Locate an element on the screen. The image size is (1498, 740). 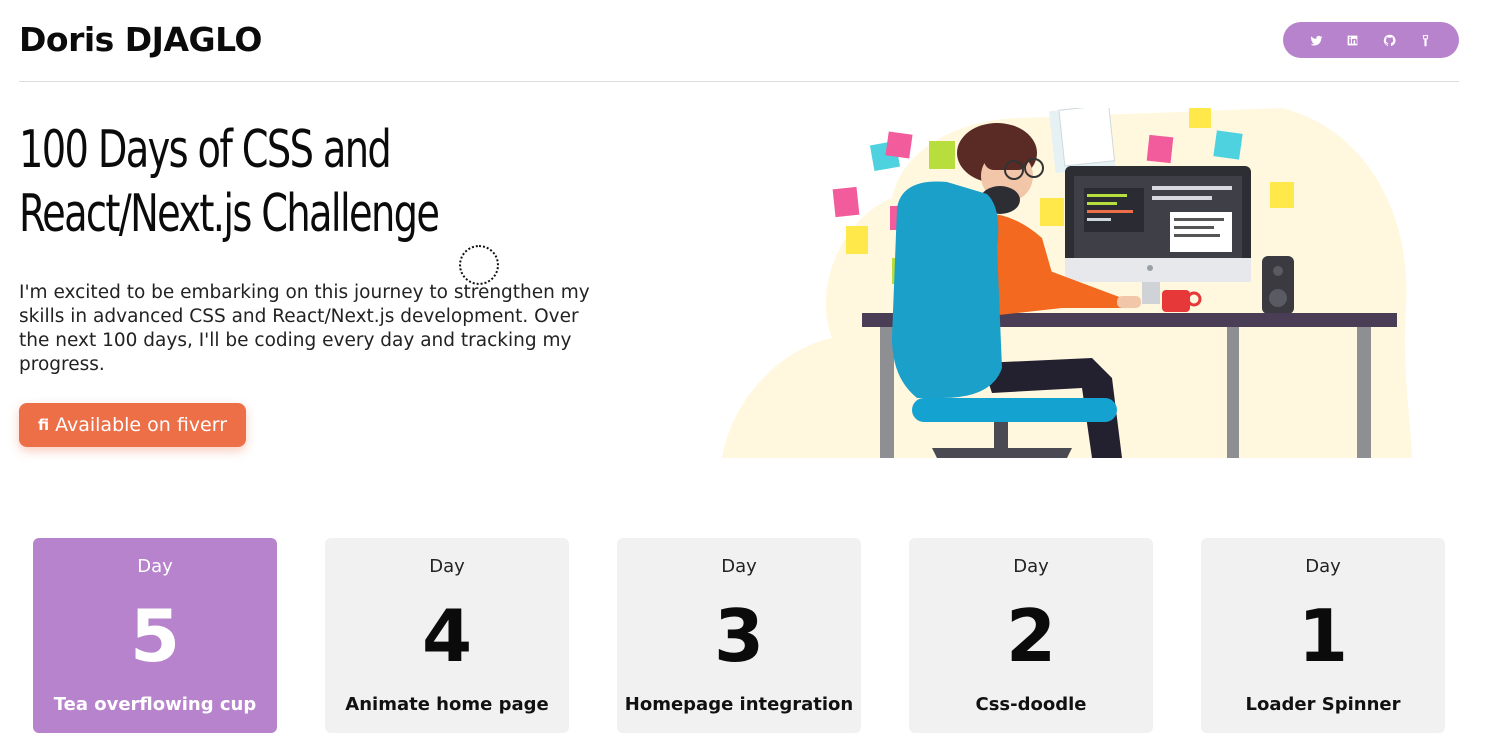
day-card-5: Day 5 Tea overflowing cup is located at coordinates (155, 635).